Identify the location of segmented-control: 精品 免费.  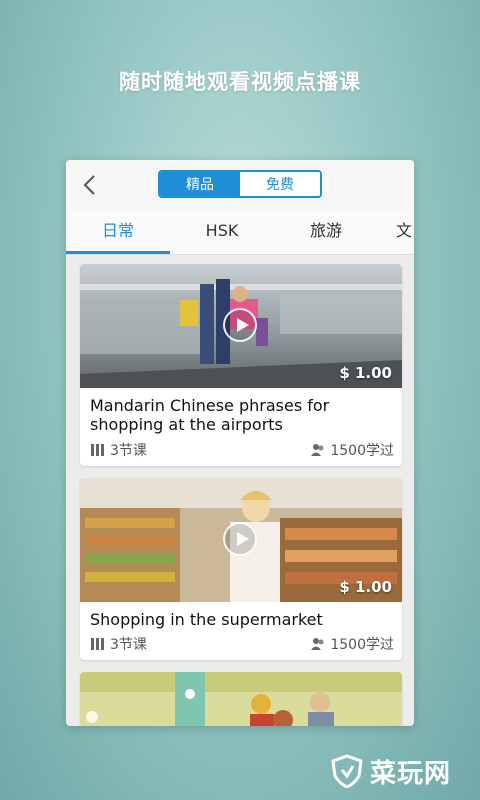
(240, 184).